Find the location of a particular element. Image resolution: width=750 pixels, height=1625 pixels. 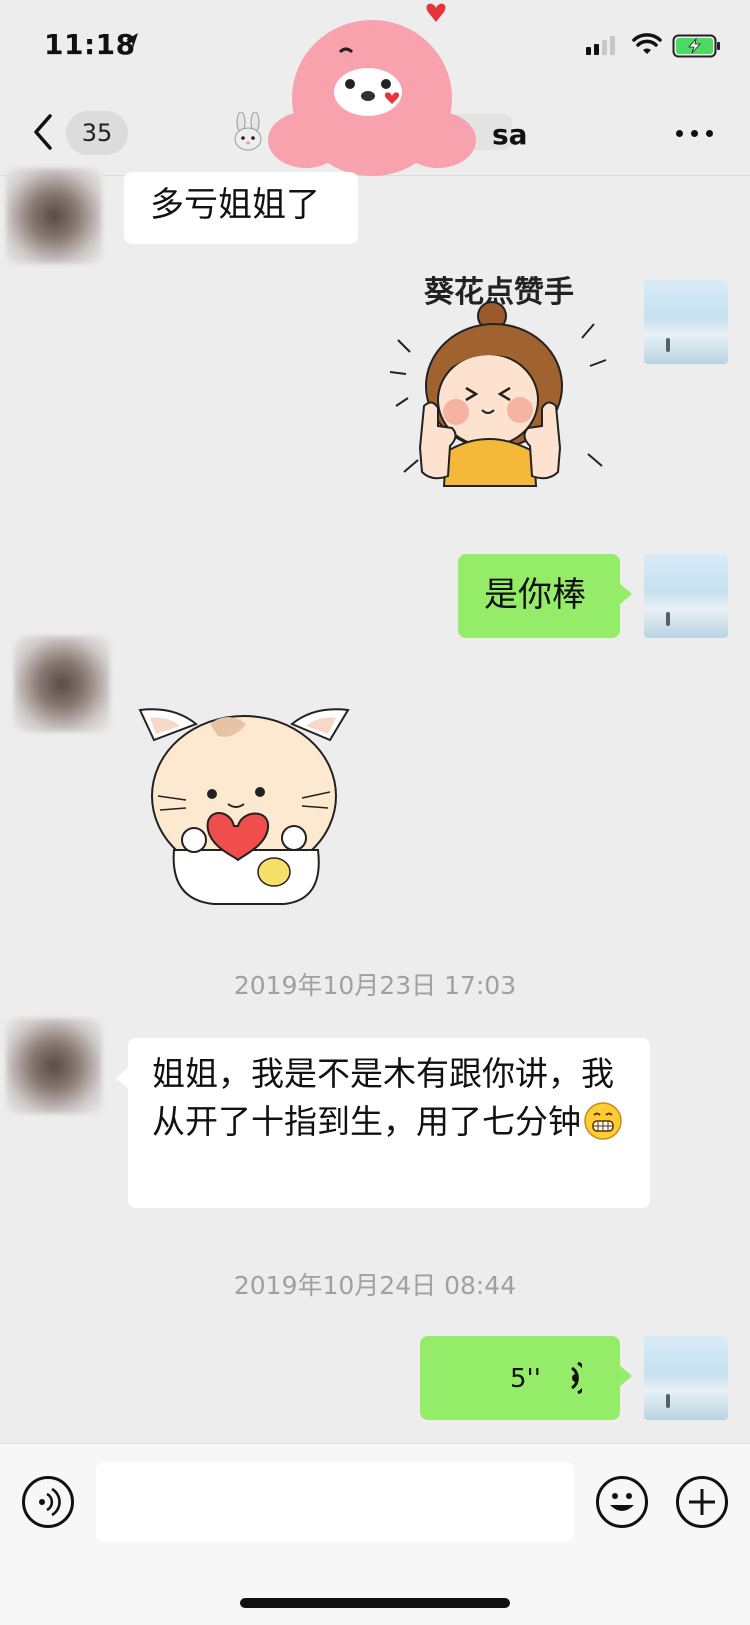

message-bubble-sent: 是你棒 is located at coordinates (545, 596).